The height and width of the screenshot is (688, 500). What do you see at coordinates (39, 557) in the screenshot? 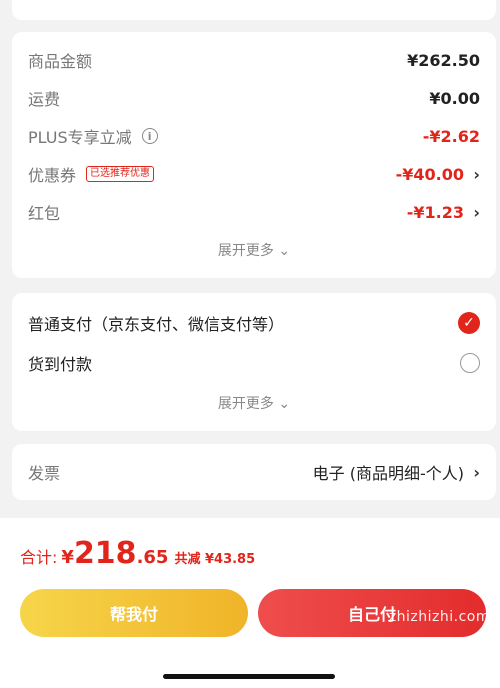
I see `total-label: 合计:` at bounding box center [39, 557].